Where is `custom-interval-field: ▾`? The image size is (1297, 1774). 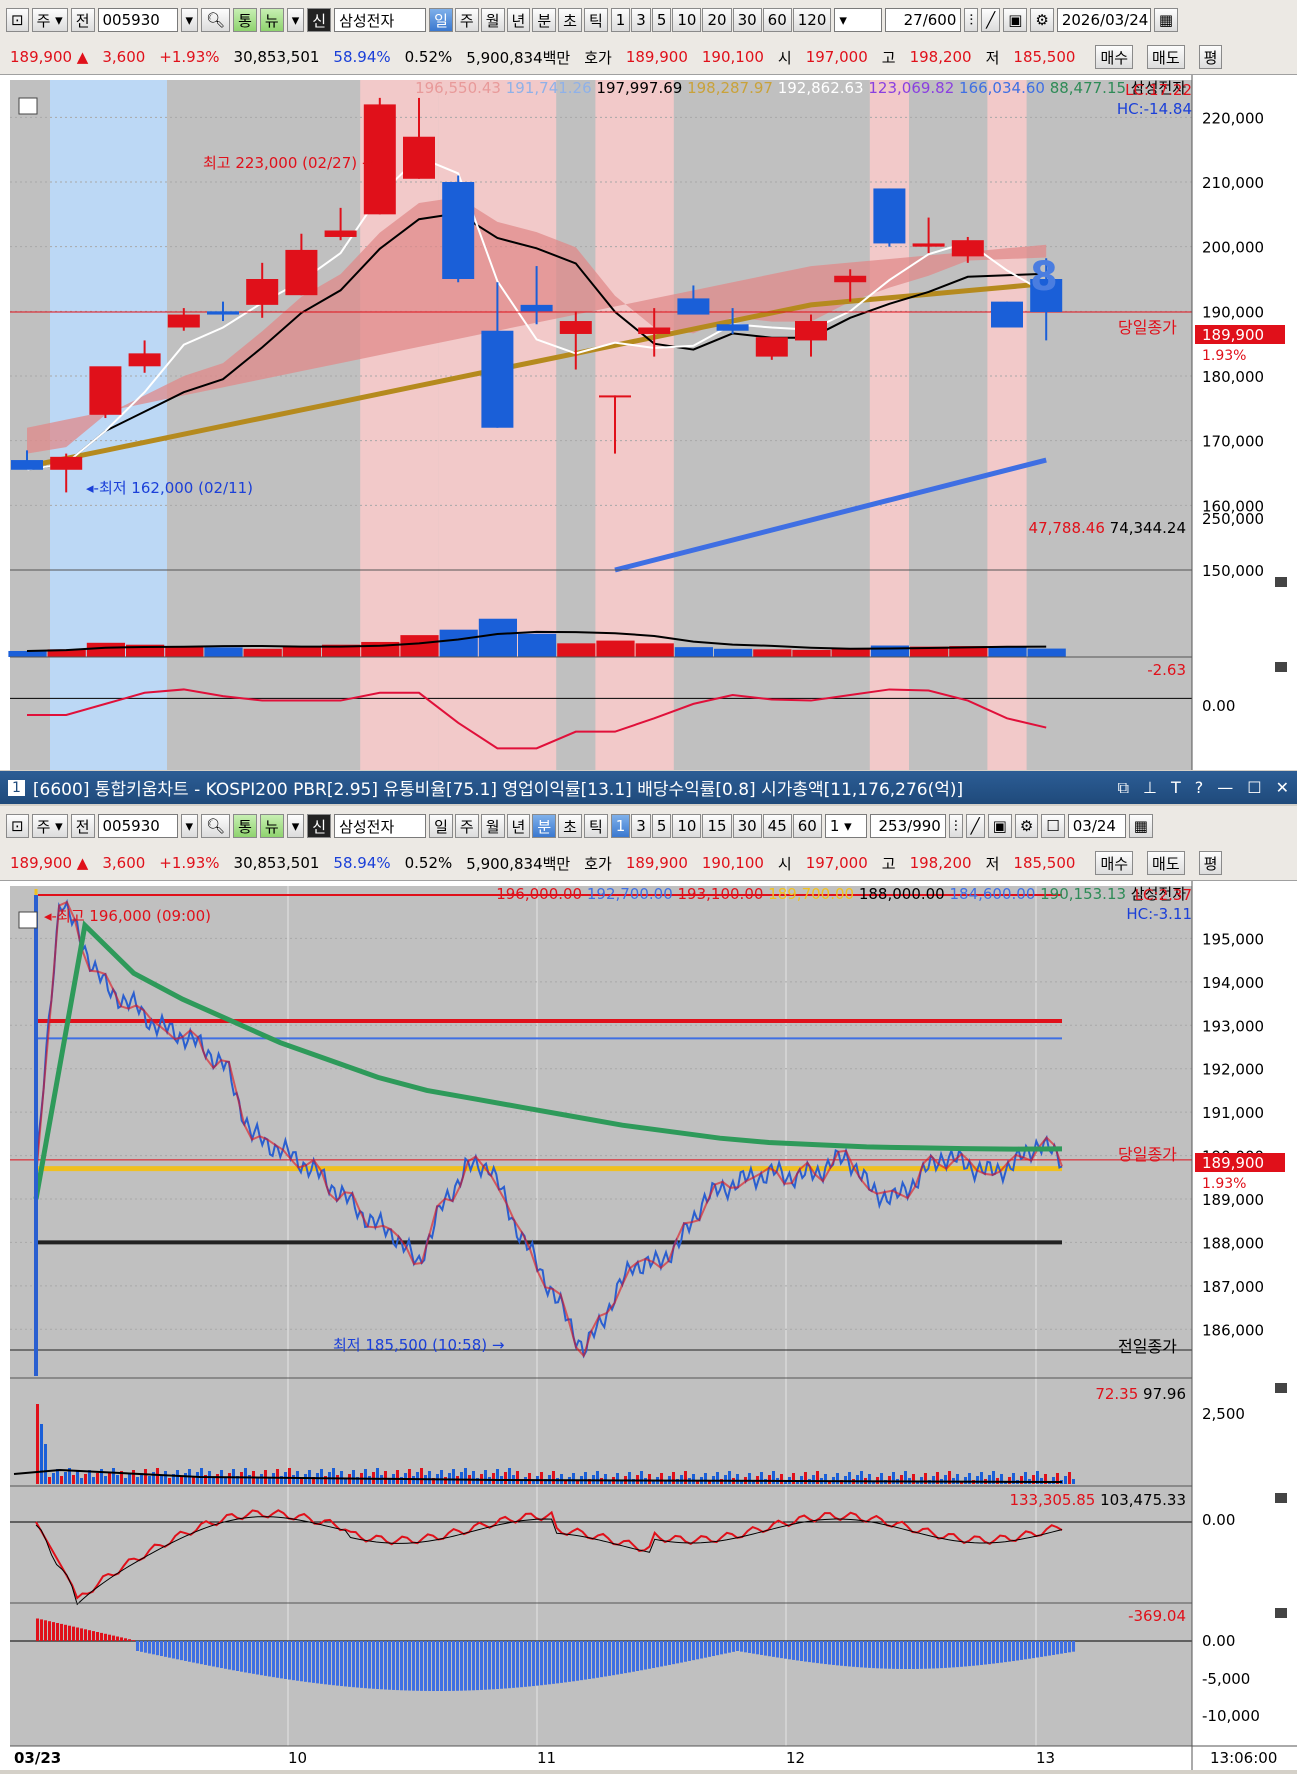
custom-interval-field: ▾ is located at coordinates (858, 20).